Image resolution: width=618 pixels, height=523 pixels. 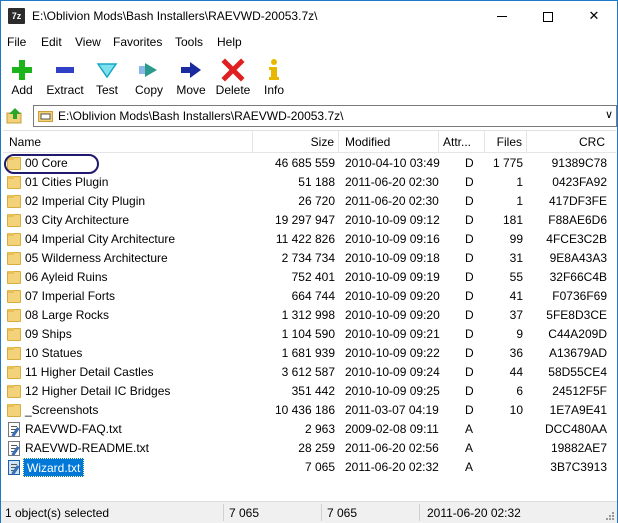 I want to click on delete-button: Delete, so click(x=233, y=77).